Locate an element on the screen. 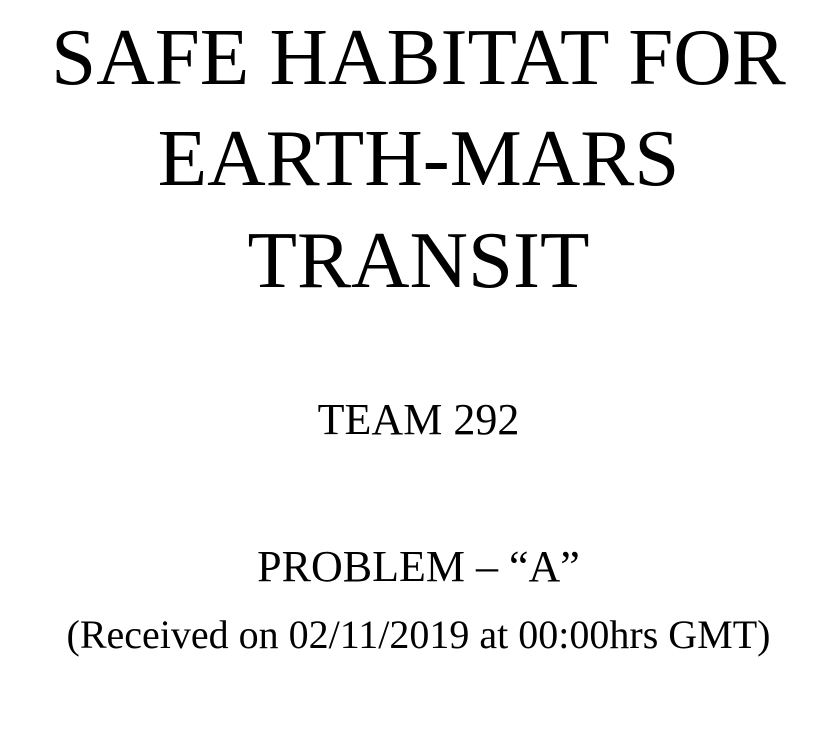  title-line-3: TRANSIT is located at coordinates (418, 260).